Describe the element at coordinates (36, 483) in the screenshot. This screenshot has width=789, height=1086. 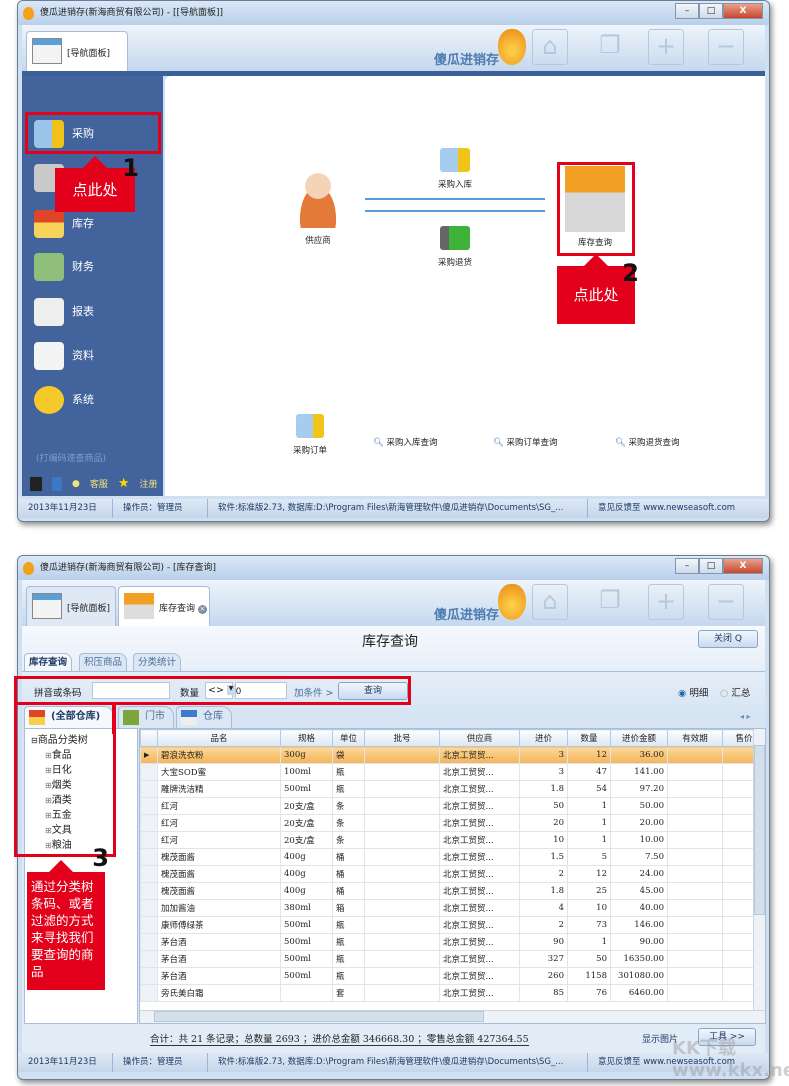
I see `calculator-icon` at that location.